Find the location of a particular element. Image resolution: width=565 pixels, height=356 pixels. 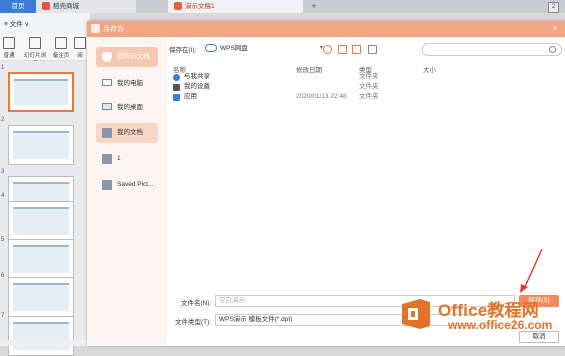

close-icon: × is located at coordinates (555, 29).